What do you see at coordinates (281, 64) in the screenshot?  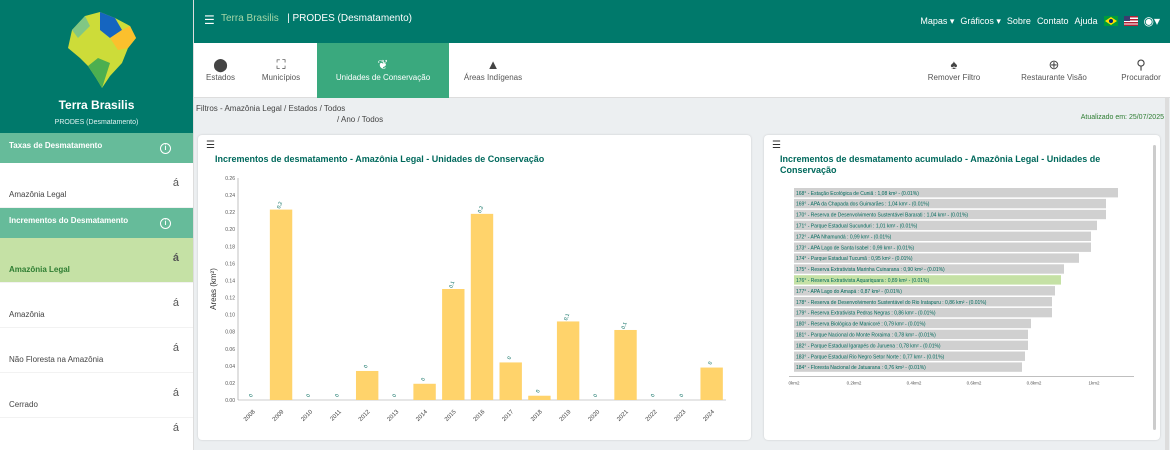 I see `municipality-icon: ⛶` at bounding box center [281, 64].